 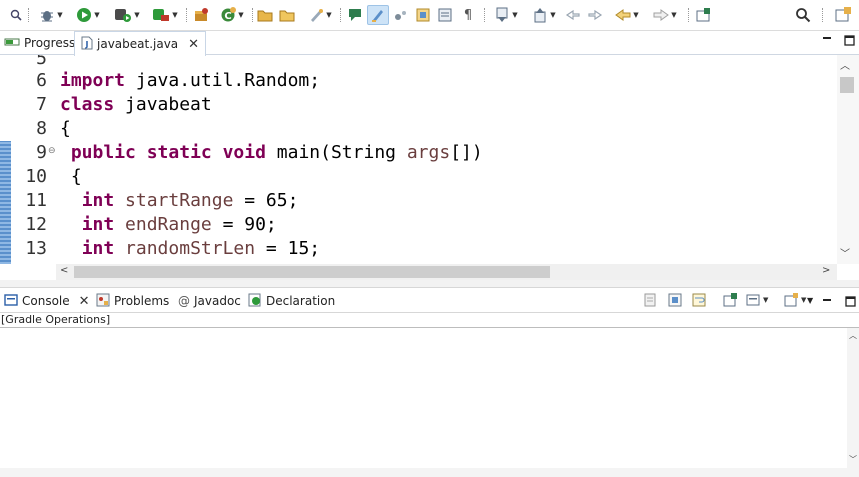 I want to click on pilcrow-icon: ¶, so click(x=468, y=15).